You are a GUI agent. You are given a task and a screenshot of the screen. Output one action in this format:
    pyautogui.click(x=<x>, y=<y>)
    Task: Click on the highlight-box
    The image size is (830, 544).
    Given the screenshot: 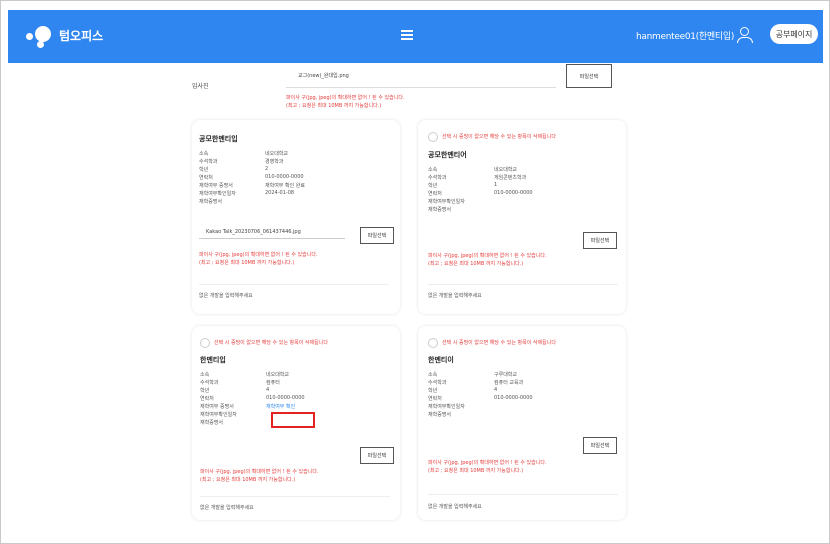 What is the action you would take?
    pyautogui.click(x=293, y=420)
    